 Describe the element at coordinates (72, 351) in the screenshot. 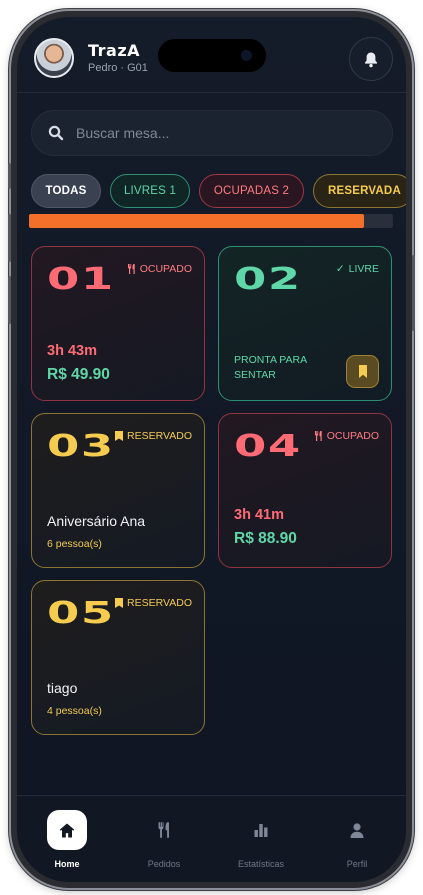

I see `occupied-time: 3h 43m` at that location.